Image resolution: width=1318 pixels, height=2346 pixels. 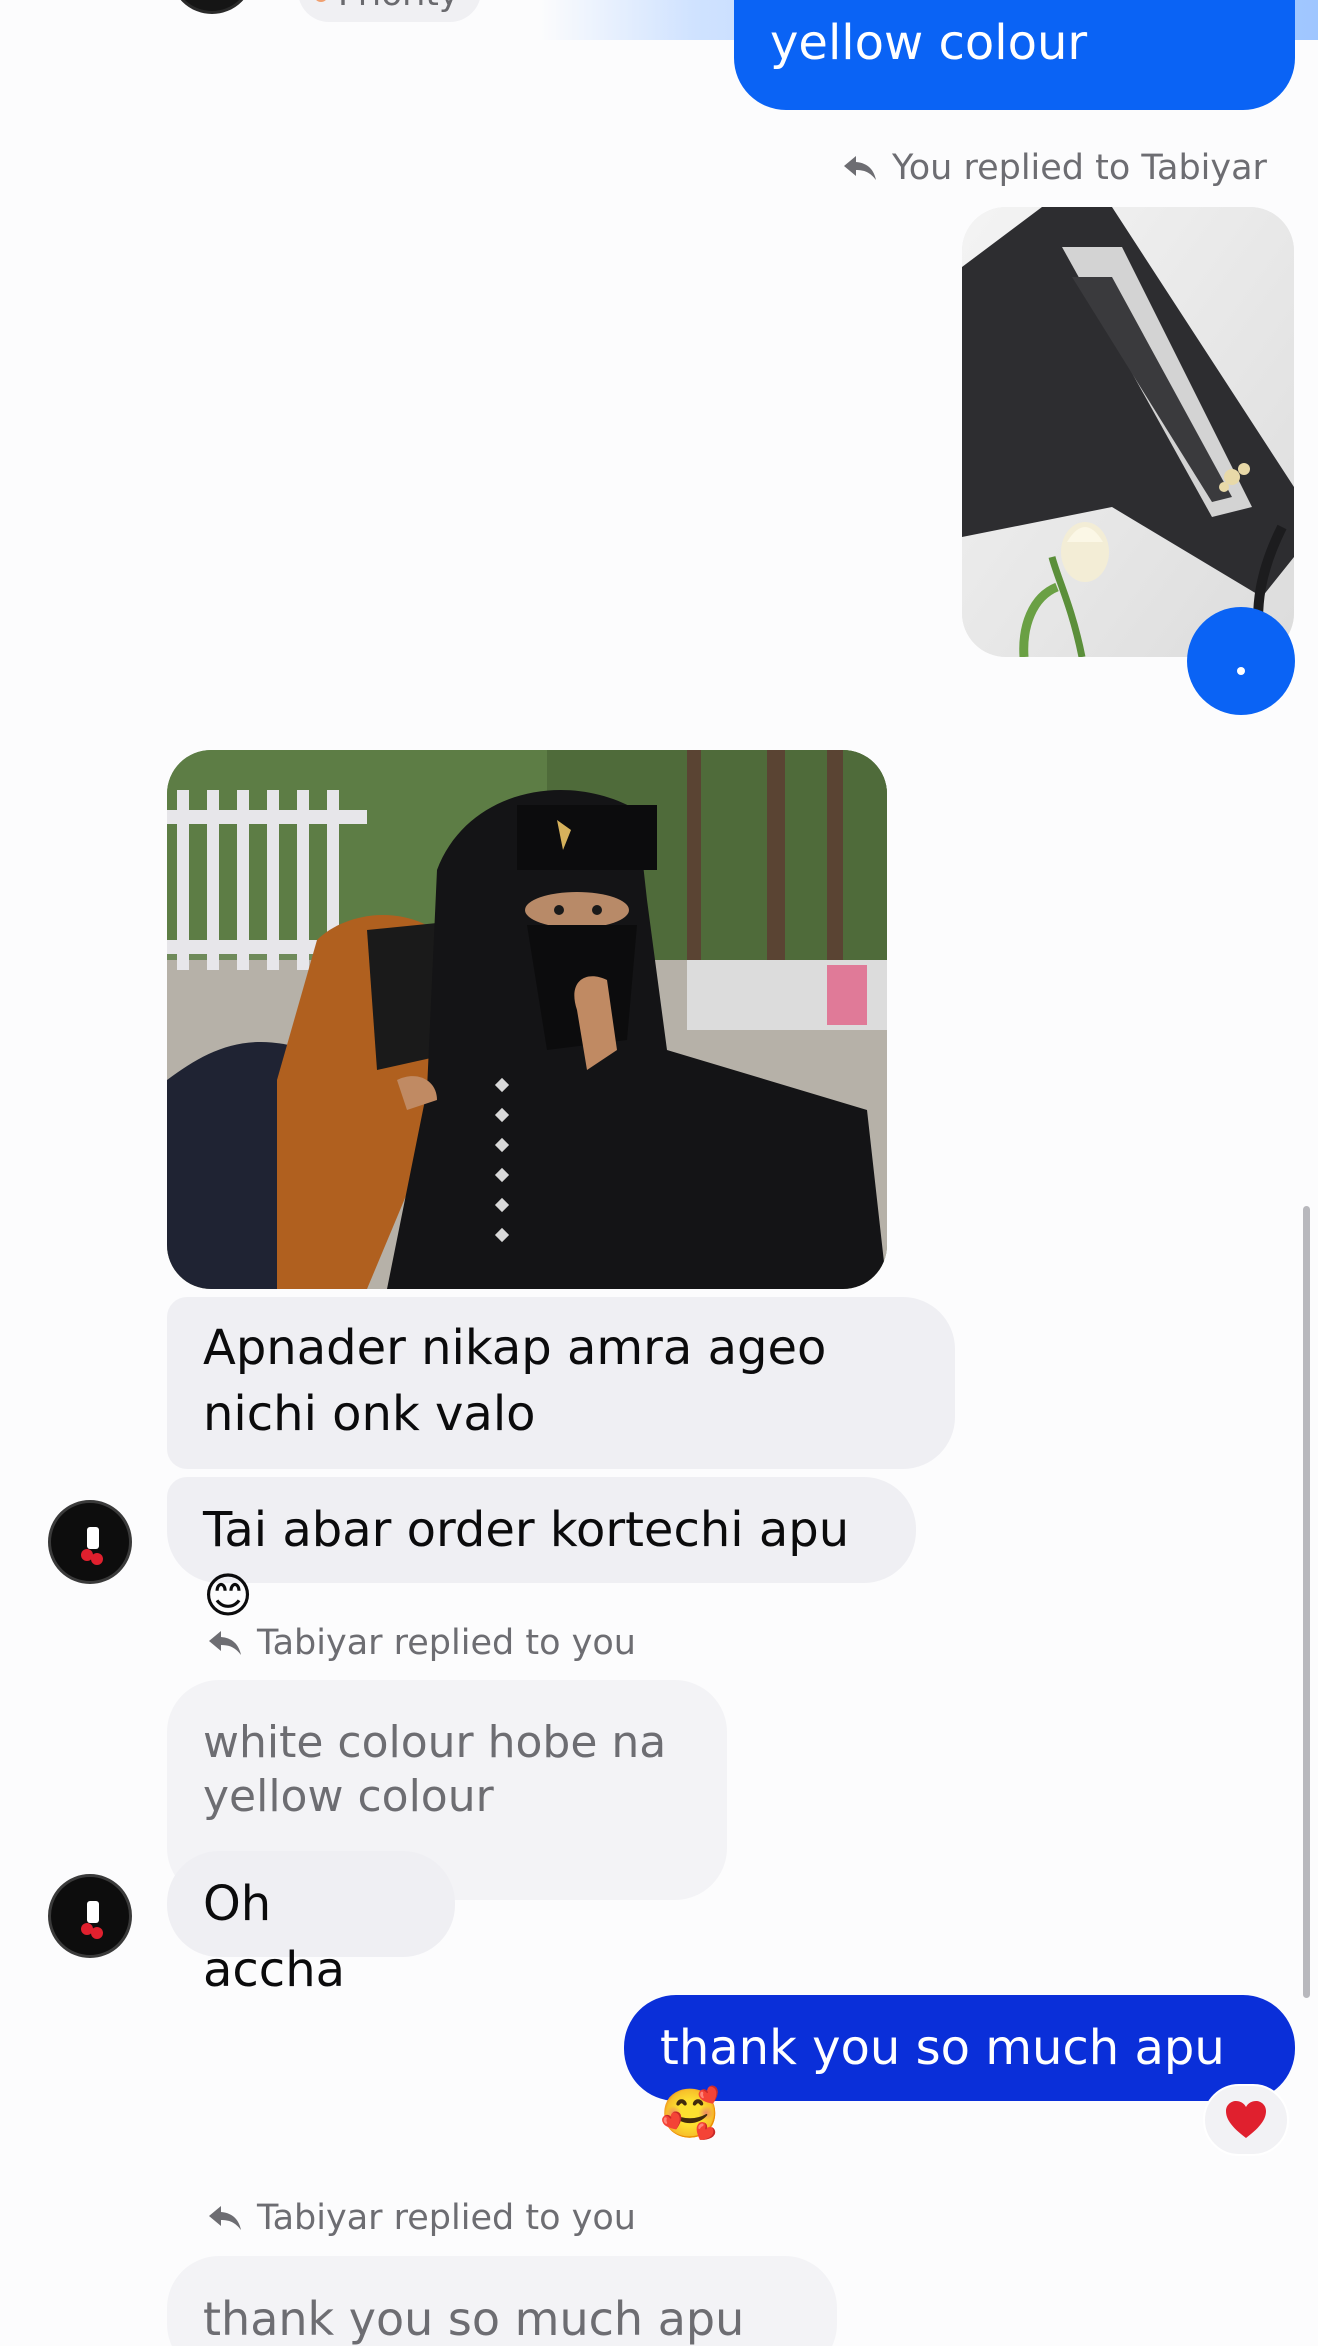 What do you see at coordinates (474, 2319) in the screenshot?
I see `quoted-text: thank you so much apu🥰` at bounding box center [474, 2319].